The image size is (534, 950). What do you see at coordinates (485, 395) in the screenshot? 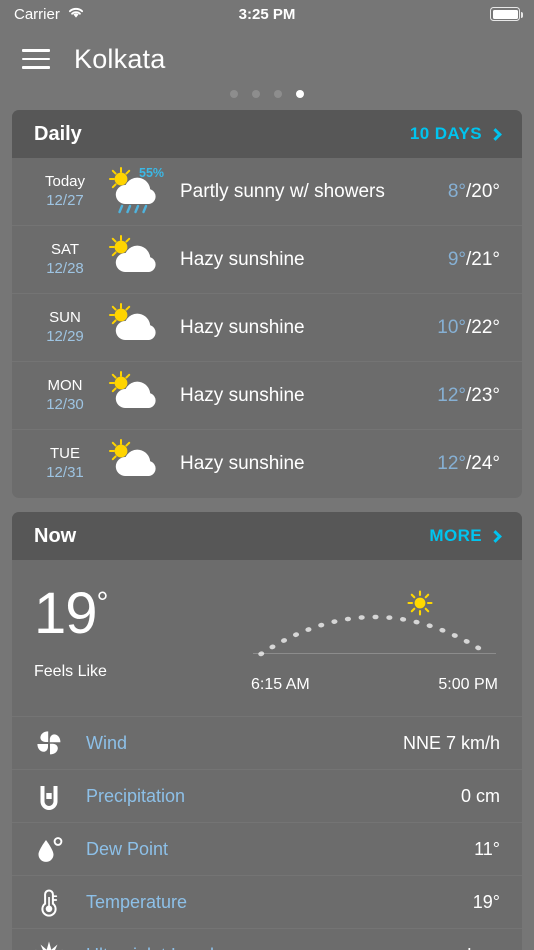
I see `daily-row-high: 23°` at bounding box center [485, 395].